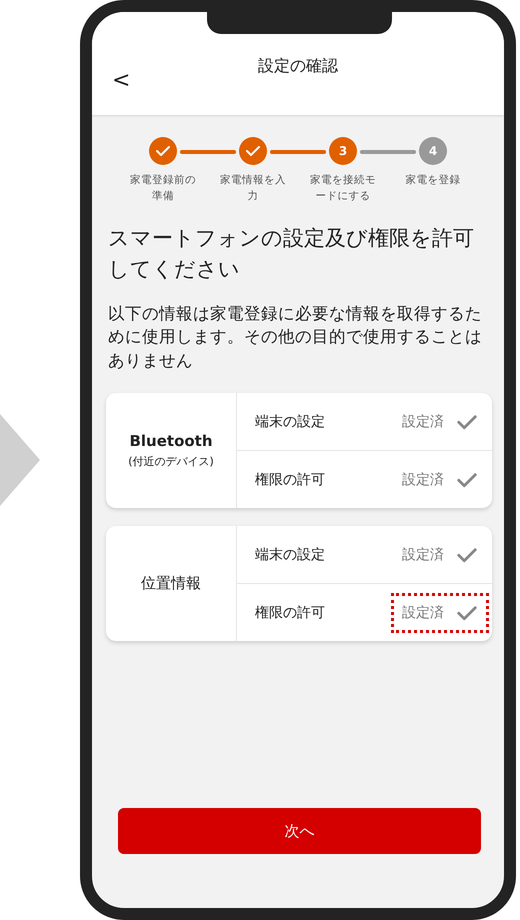 Image resolution: width=520 pixels, height=920 pixels. Describe the element at coordinates (291, 253) in the screenshot. I see `page-heading: スマートフォンの設定及び権限を許可してください` at that location.